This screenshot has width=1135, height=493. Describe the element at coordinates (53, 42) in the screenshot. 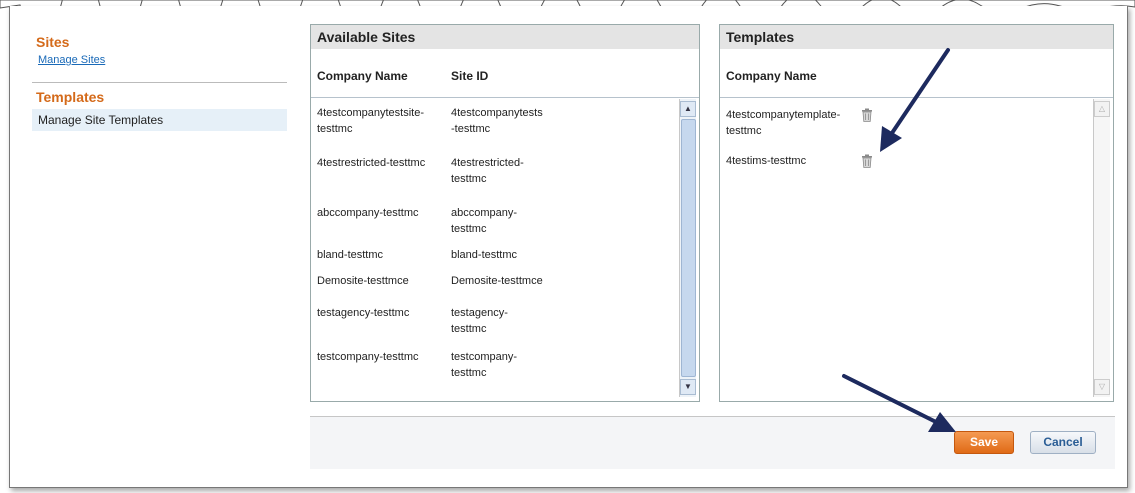

I see `sites-heading: Sites` at that location.